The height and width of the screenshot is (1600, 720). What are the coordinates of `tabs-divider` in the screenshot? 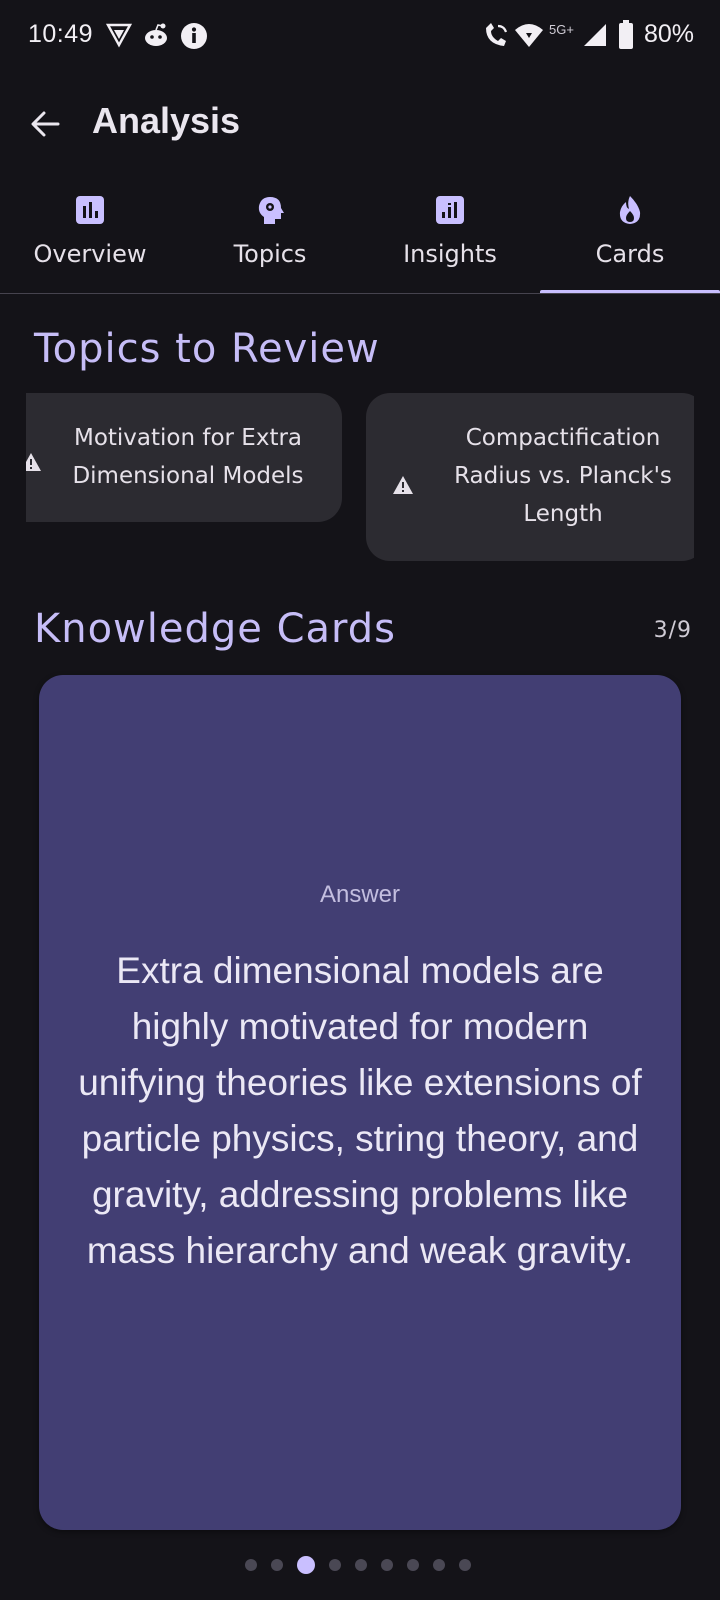 It's located at (360, 293).